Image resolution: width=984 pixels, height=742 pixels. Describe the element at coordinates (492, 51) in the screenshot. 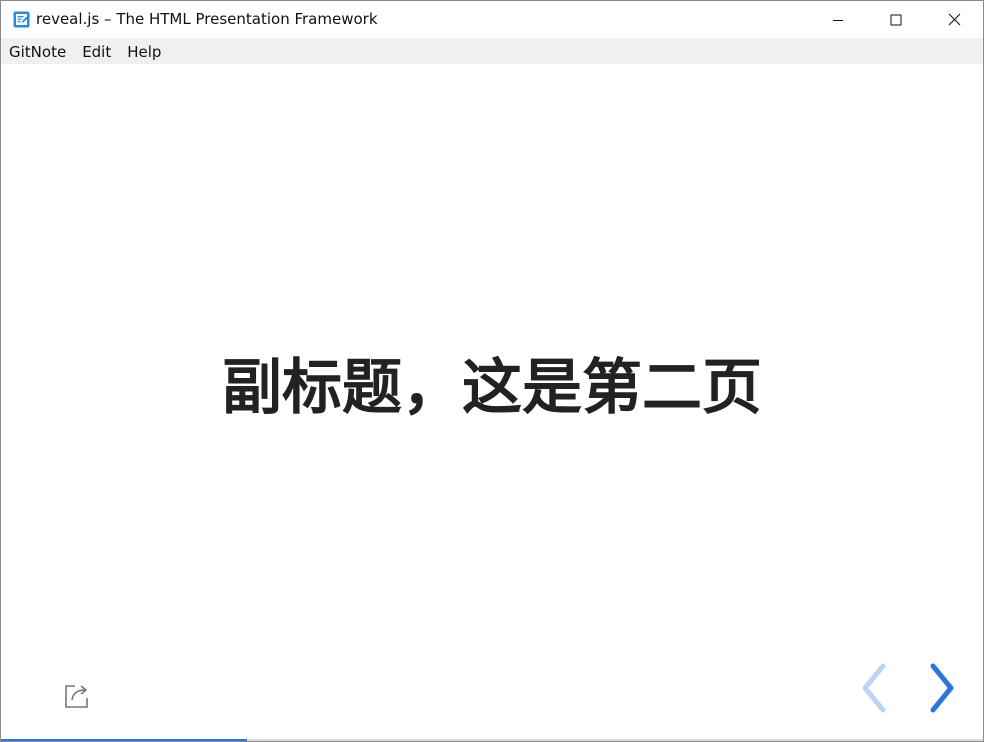

I see `menu-bar: GitNote Edit Help` at that location.